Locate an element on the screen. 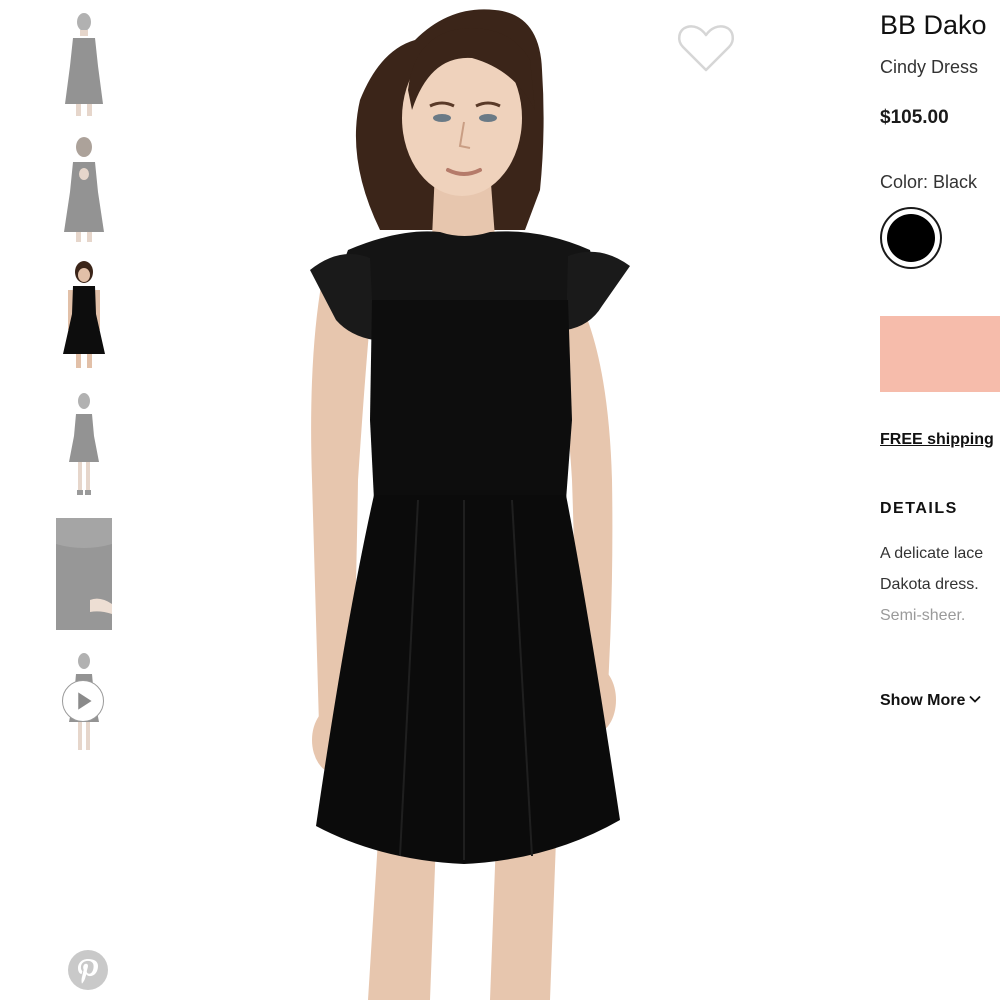  heart-icon is located at coordinates (706, 48).